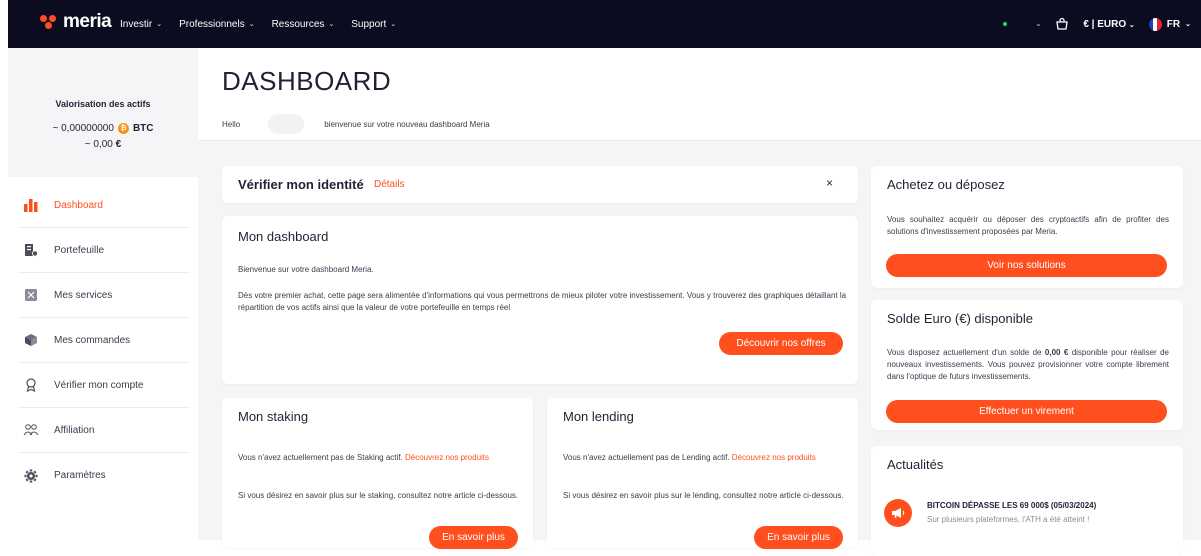 Image resolution: width=1201 pixels, height=556 pixels. I want to click on make-transfer-button: Effectuer un virement, so click(1026, 411).